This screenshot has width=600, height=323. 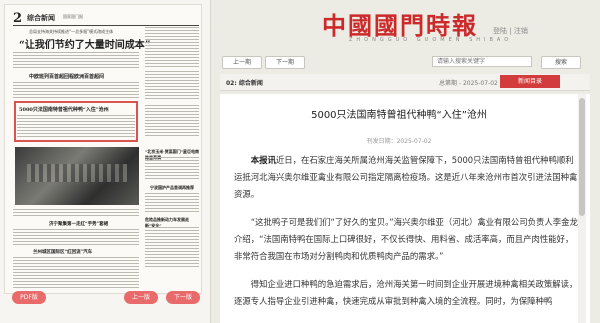 What do you see at coordinates (530, 81) in the screenshot?
I see `news-toc-button: 新闻目录` at bounding box center [530, 81].